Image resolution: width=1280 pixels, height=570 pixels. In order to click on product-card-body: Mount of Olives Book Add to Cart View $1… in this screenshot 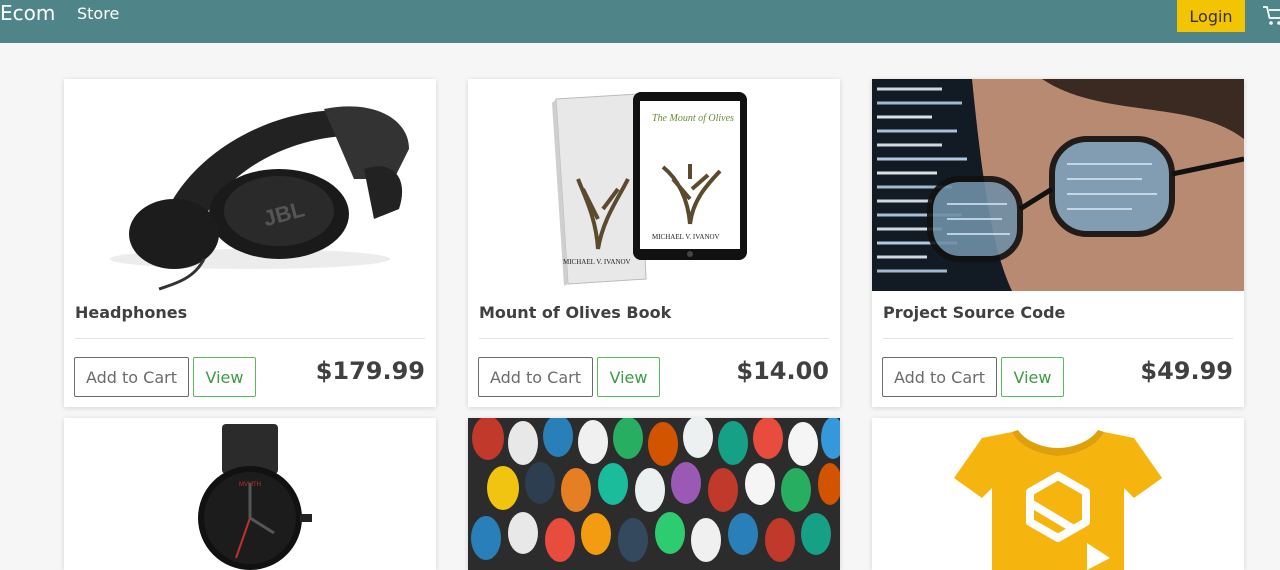, I will do `click(654, 349)`.